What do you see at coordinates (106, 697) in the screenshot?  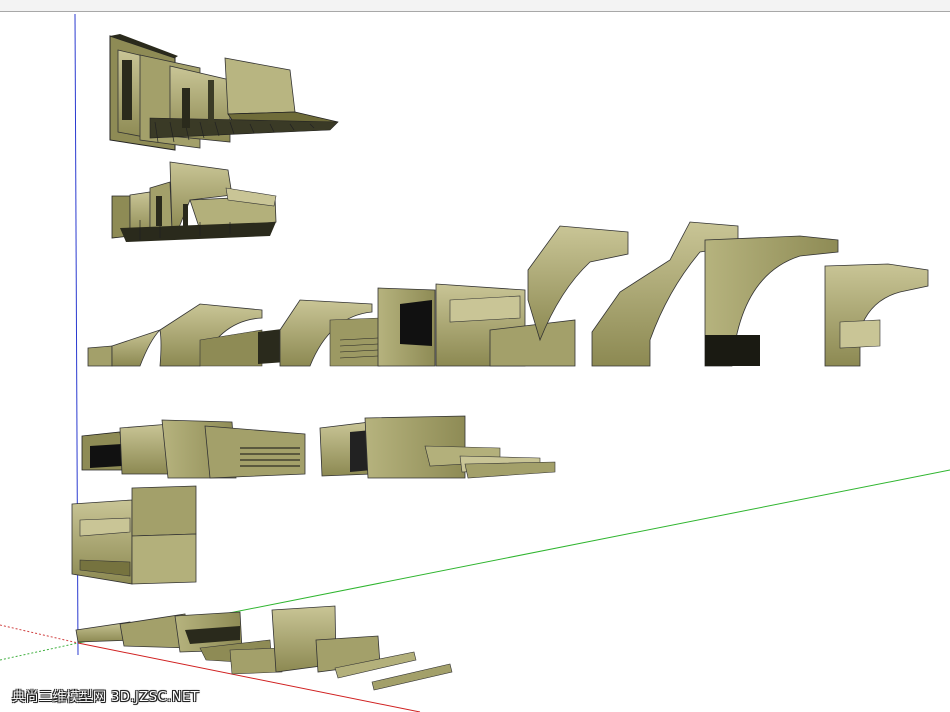 I see `watermark-text: 典尚三维模型网 3D.JZSC.NET` at bounding box center [106, 697].